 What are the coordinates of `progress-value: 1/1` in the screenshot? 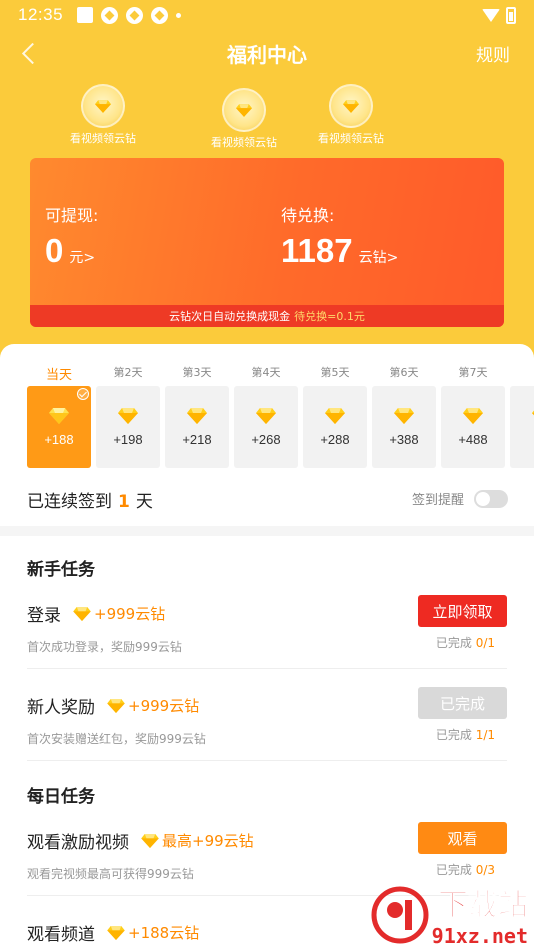 It's located at (485, 735).